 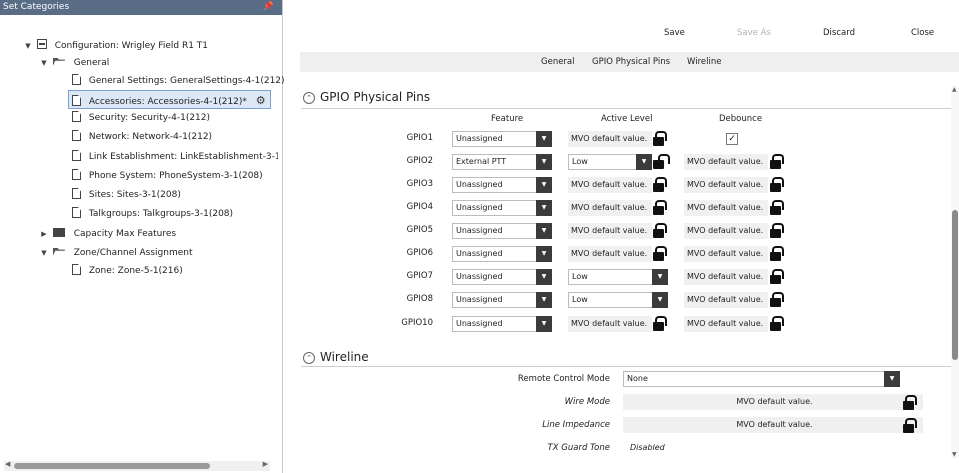 What do you see at coordinates (127, 271) in the screenshot?
I see `tree-node-zone: Zone: Zone-5-1(216)` at bounding box center [127, 271].